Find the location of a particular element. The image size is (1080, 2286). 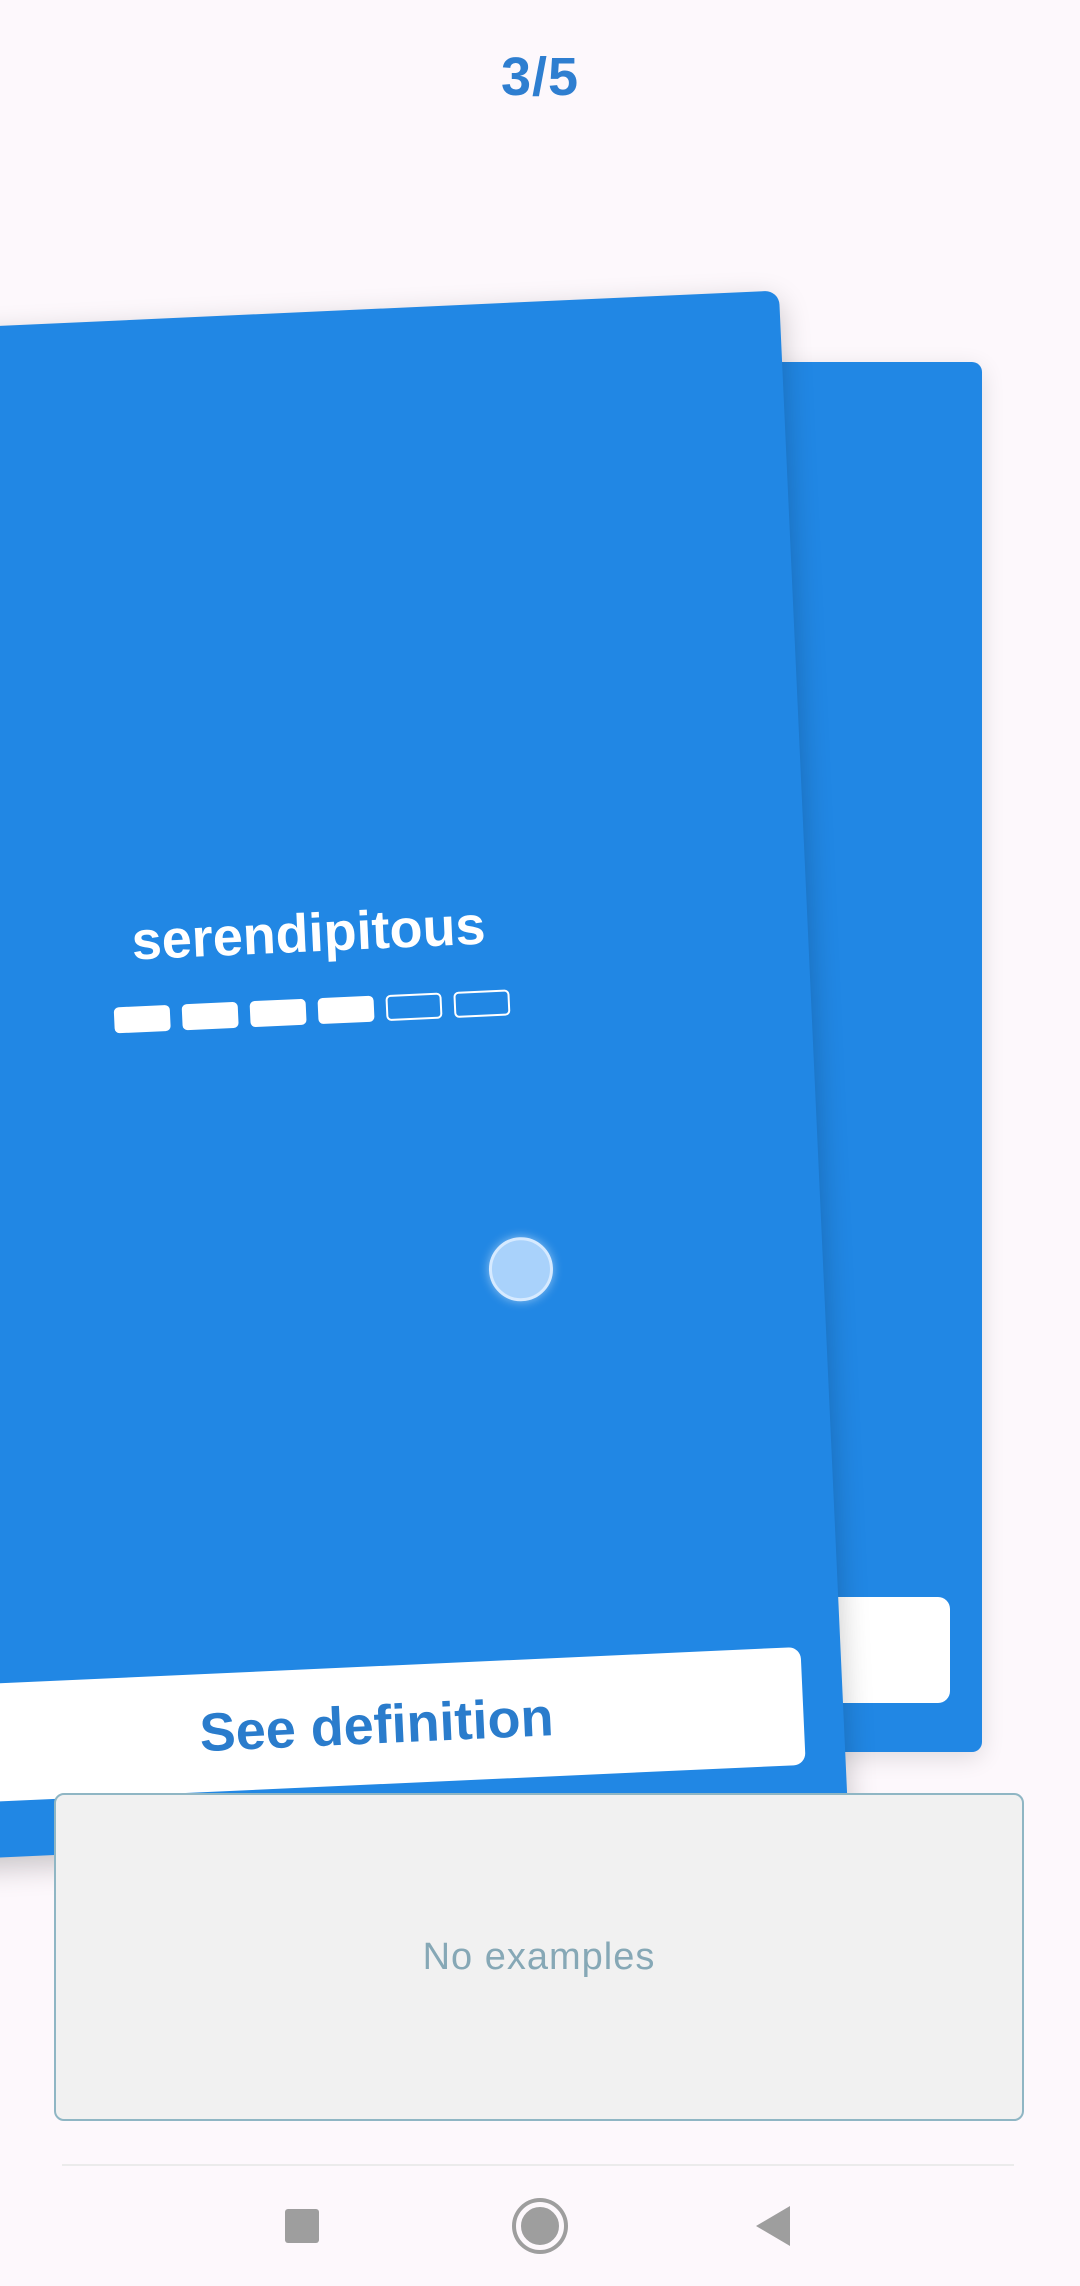

no-examples-label: No examples is located at coordinates (539, 1956).